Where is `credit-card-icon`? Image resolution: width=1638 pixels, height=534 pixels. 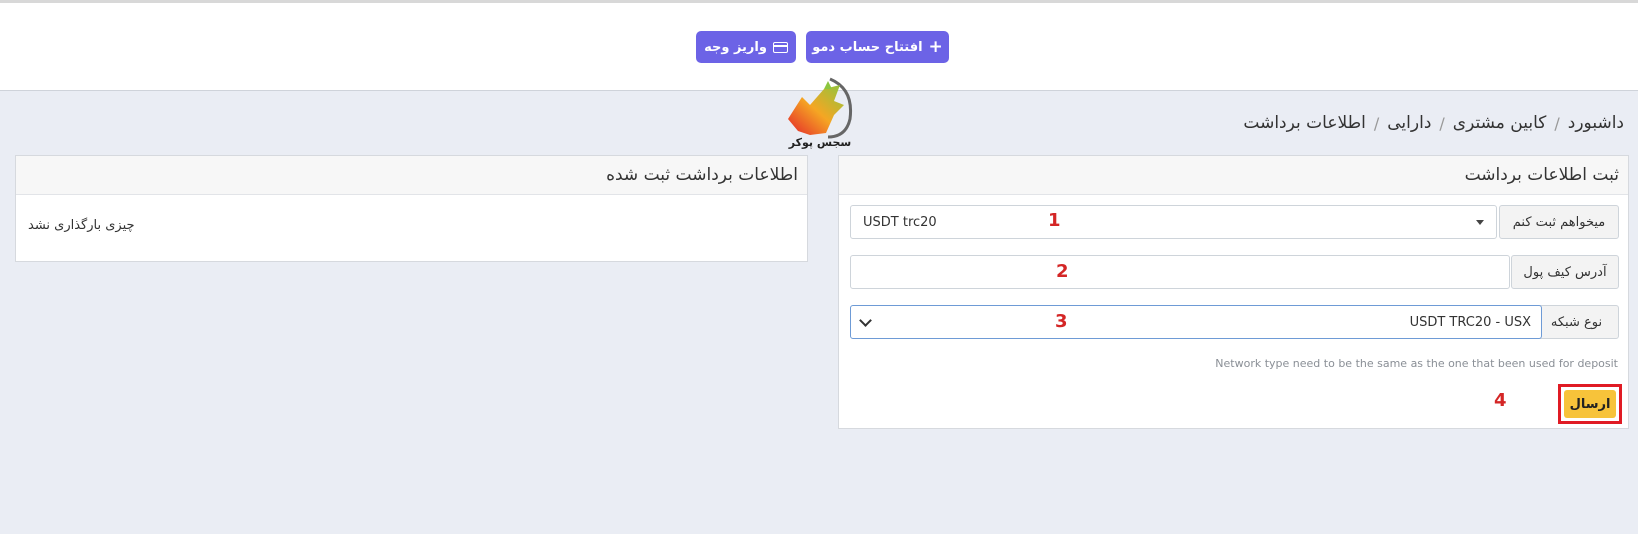
credit-card-icon is located at coordinates (780, 47).